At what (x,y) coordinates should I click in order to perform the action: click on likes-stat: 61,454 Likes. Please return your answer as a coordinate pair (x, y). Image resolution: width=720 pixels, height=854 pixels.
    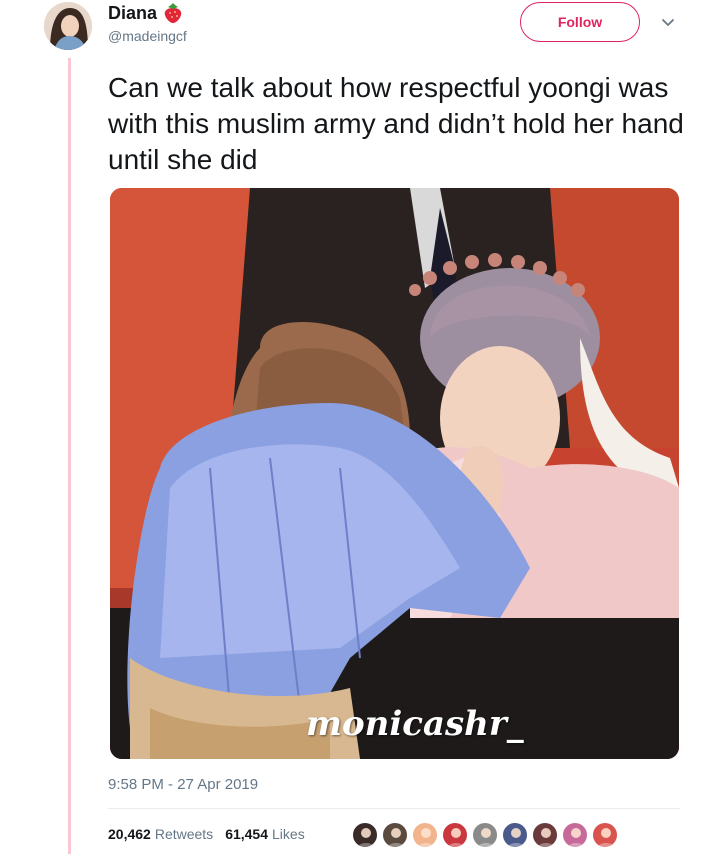
    Looking at the image, I should click on (265, 834).